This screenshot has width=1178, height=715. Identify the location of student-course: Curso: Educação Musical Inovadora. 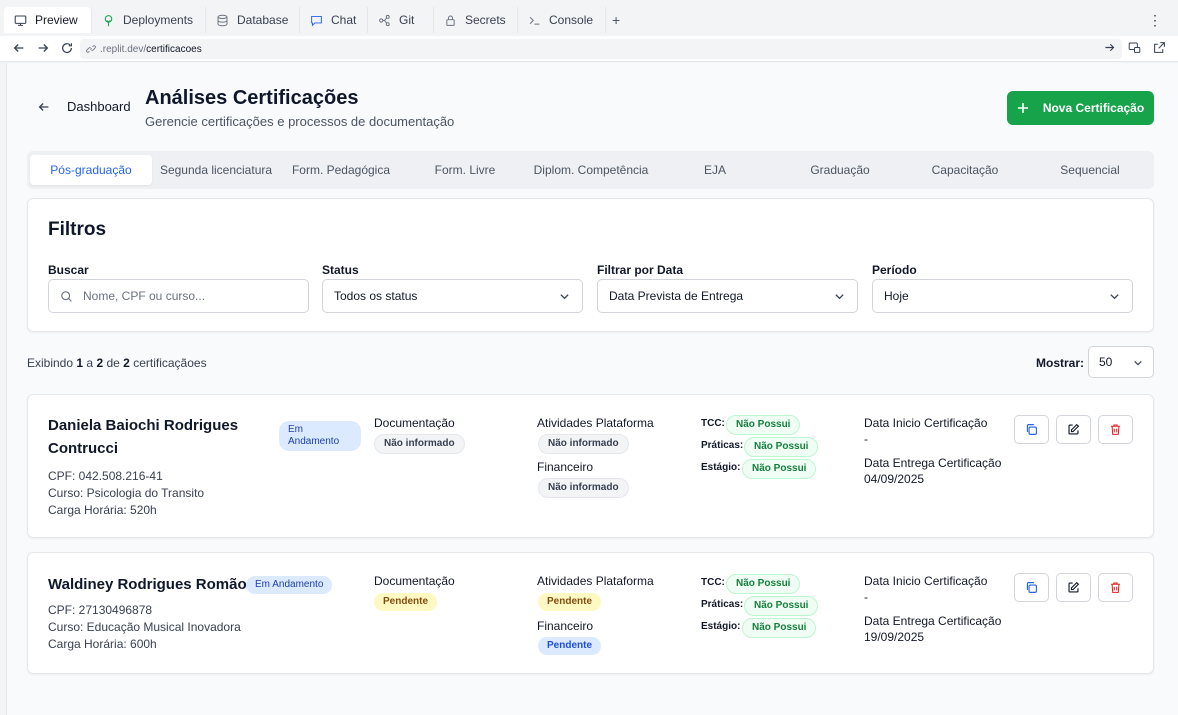
(144, 627).